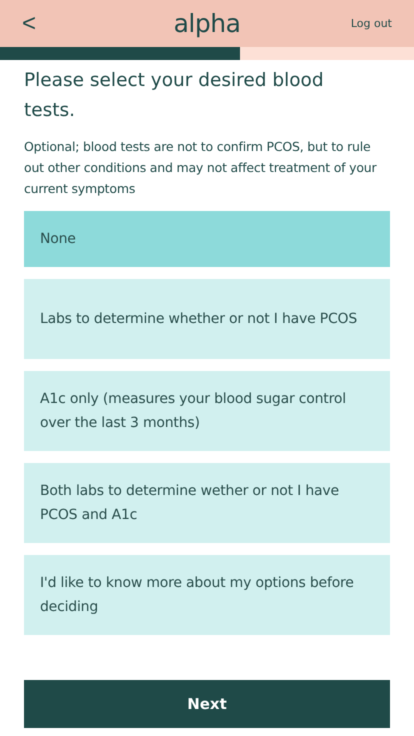 This screenshot has width=414, height=736. Describe the element at coordinates (207, 411) in the screenshot. I see `answer-option: A1c only (measures your blood sugar control over the last 3 months)` at that location.